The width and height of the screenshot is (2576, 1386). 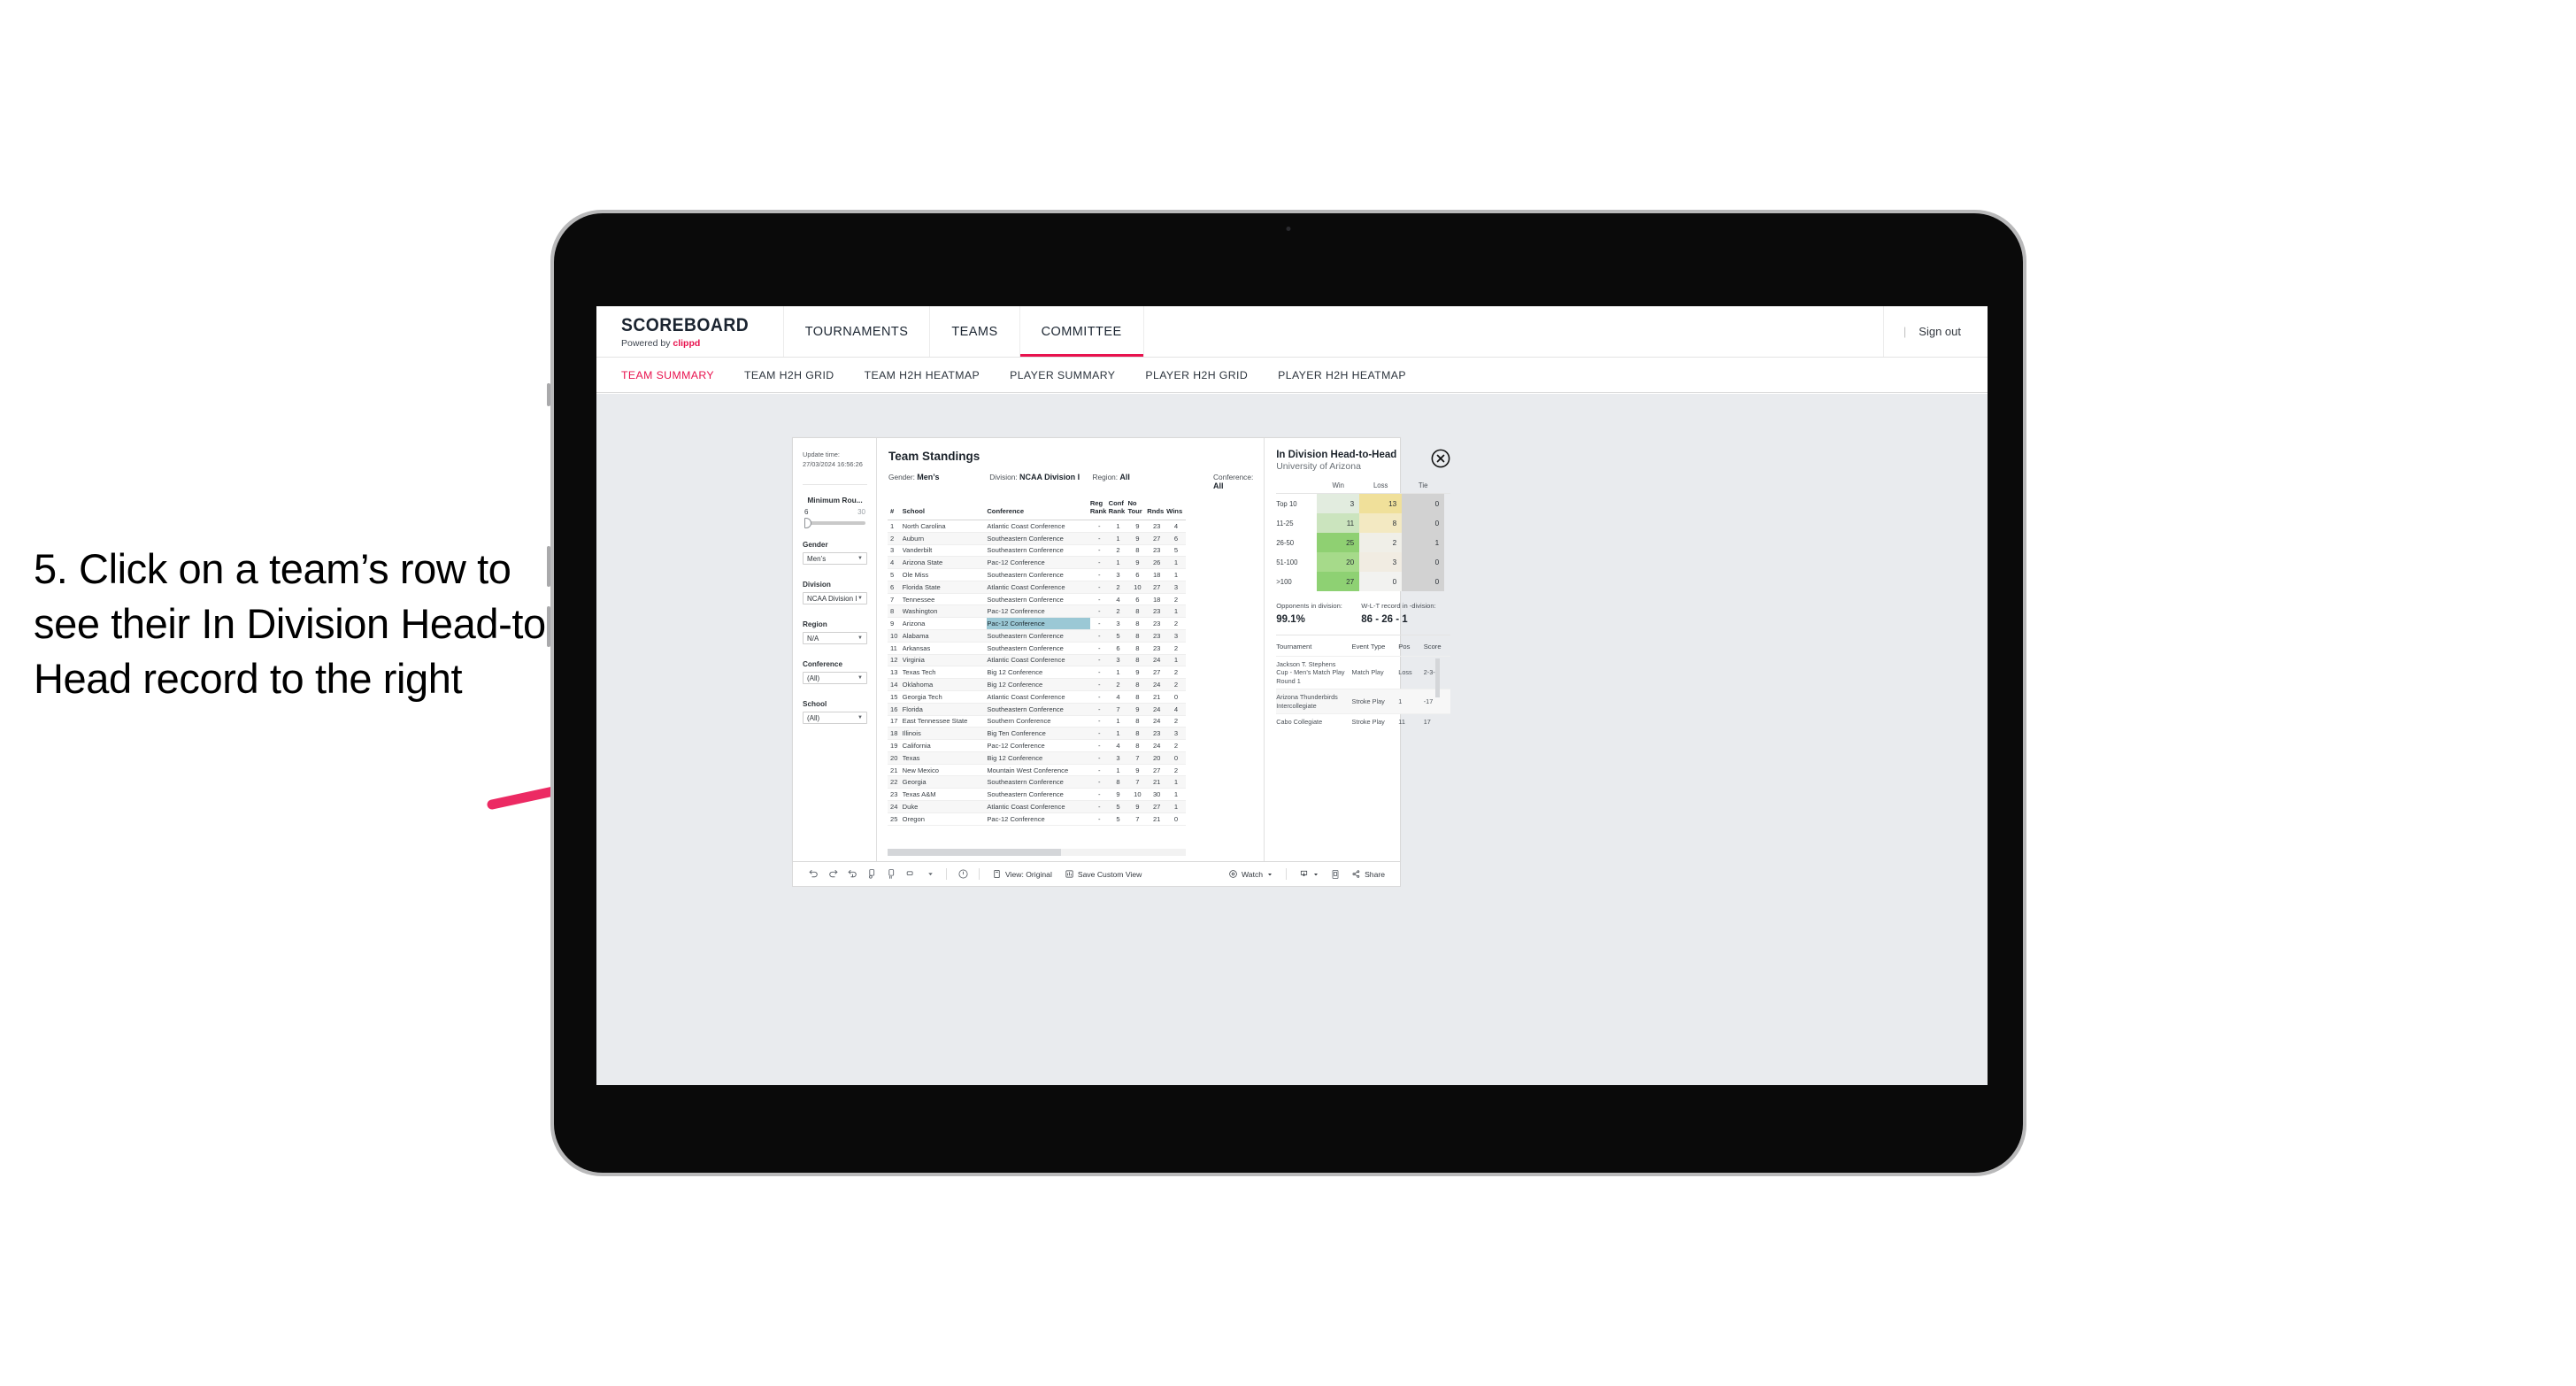 What do you see at coordinates (945, 509) in the screenshot?
I see `column-header-school: School` at bounding box center [945, 509].